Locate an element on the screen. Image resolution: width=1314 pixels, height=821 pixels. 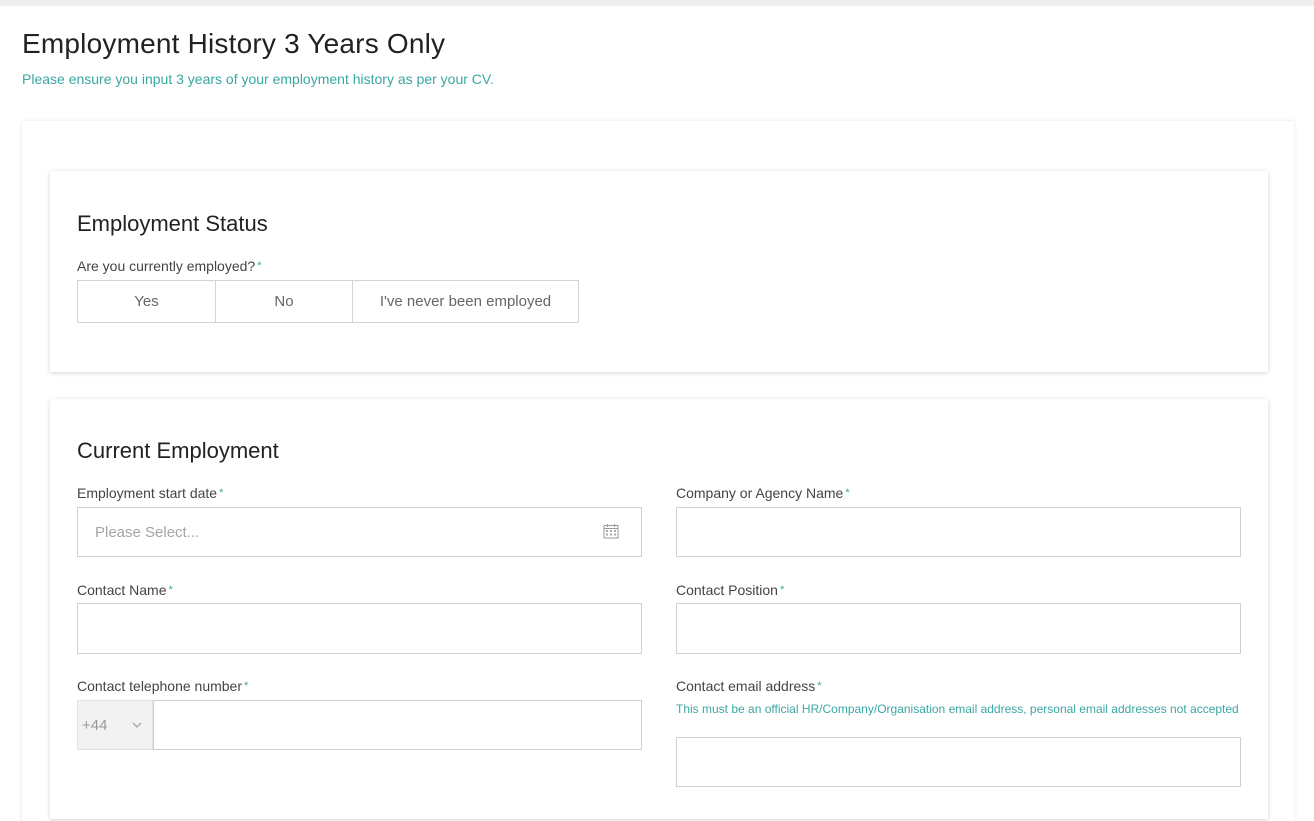
contact-email-field is located at coordinates (958, 762).